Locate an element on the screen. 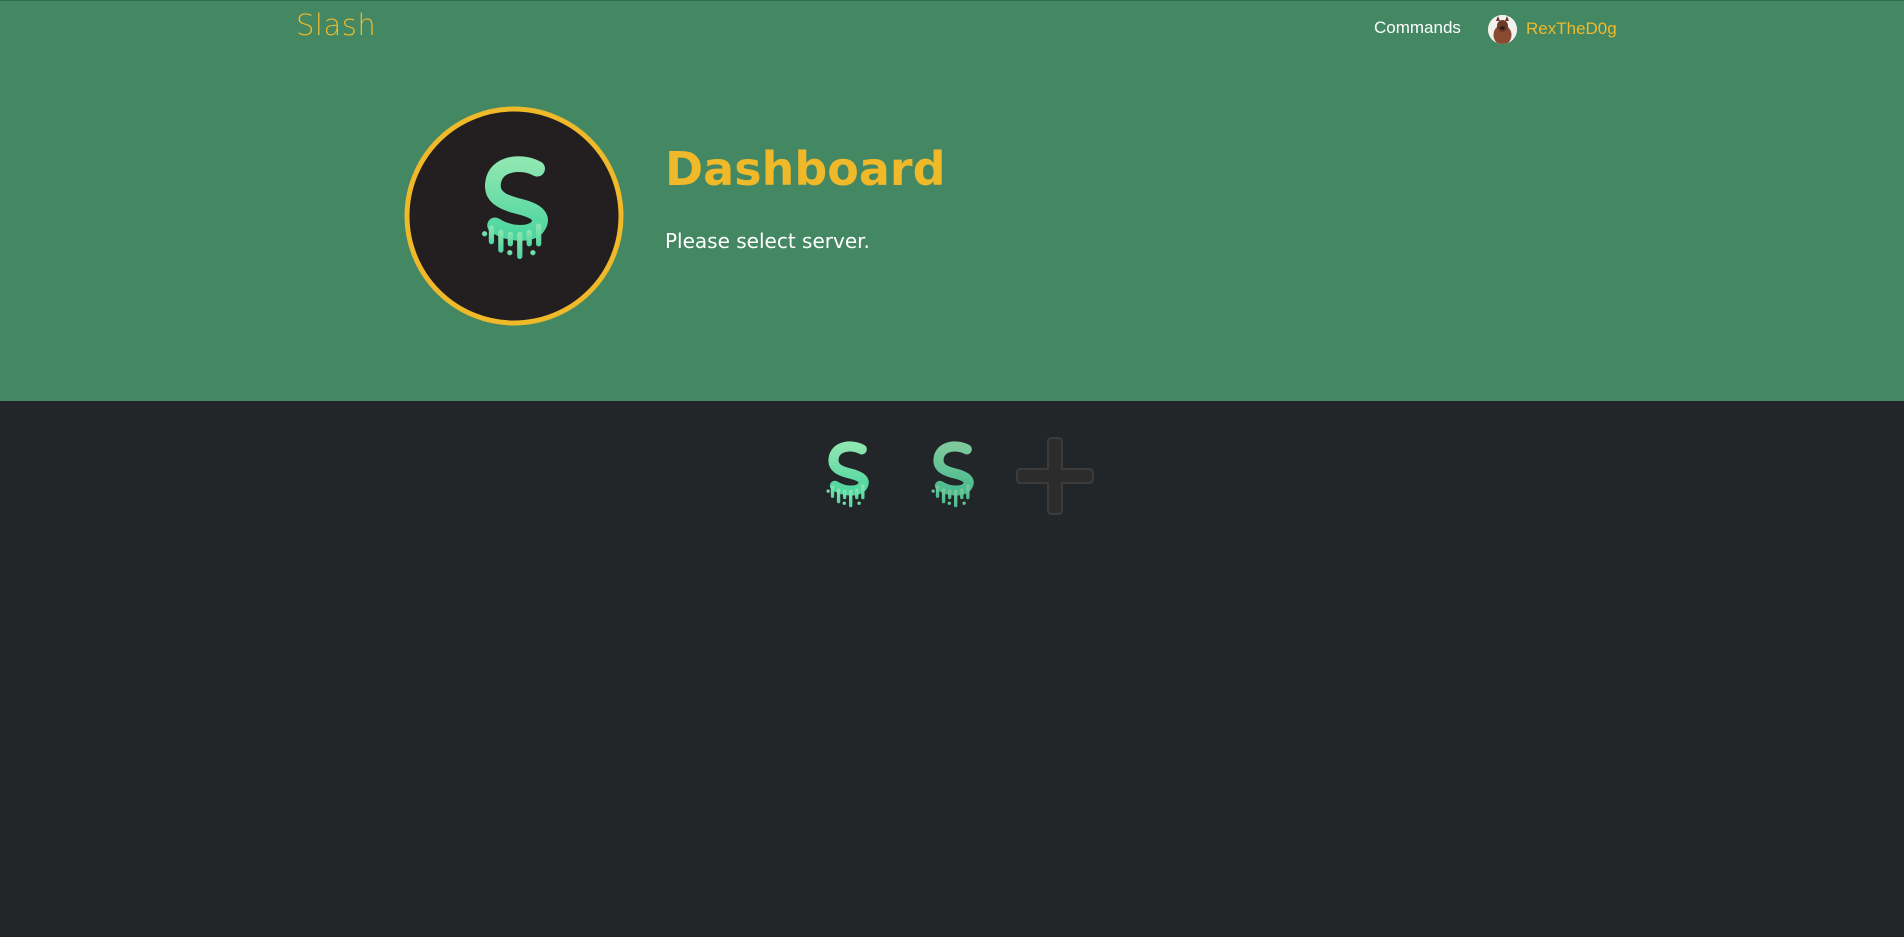 The width and height of the screenshot is (1904, 937). user-name: RexTheD0g is located at coordinates (1571, 28).